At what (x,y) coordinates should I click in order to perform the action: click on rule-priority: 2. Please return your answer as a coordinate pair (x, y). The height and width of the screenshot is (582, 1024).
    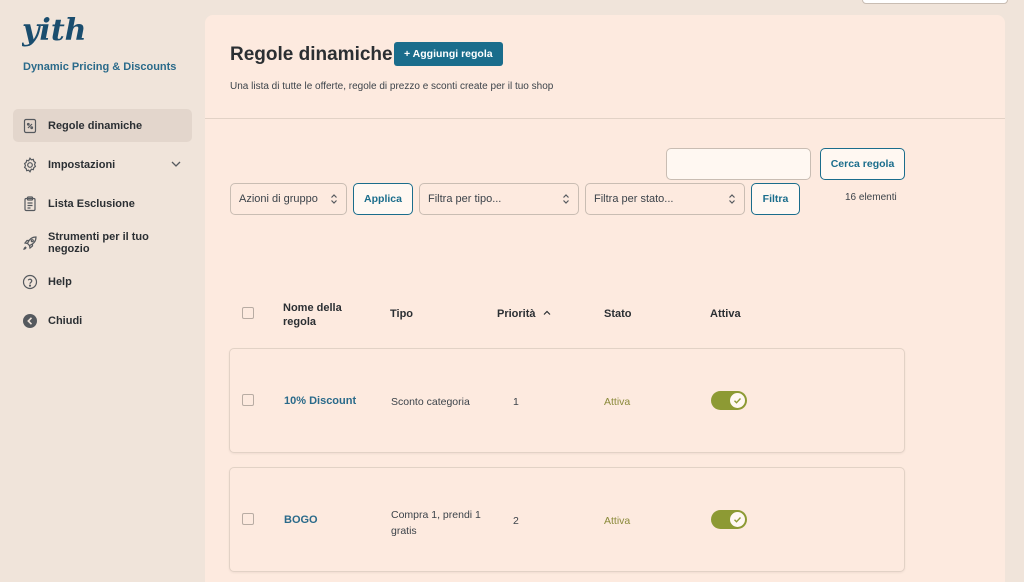
    Looking at the image, I should click on (516, 521).